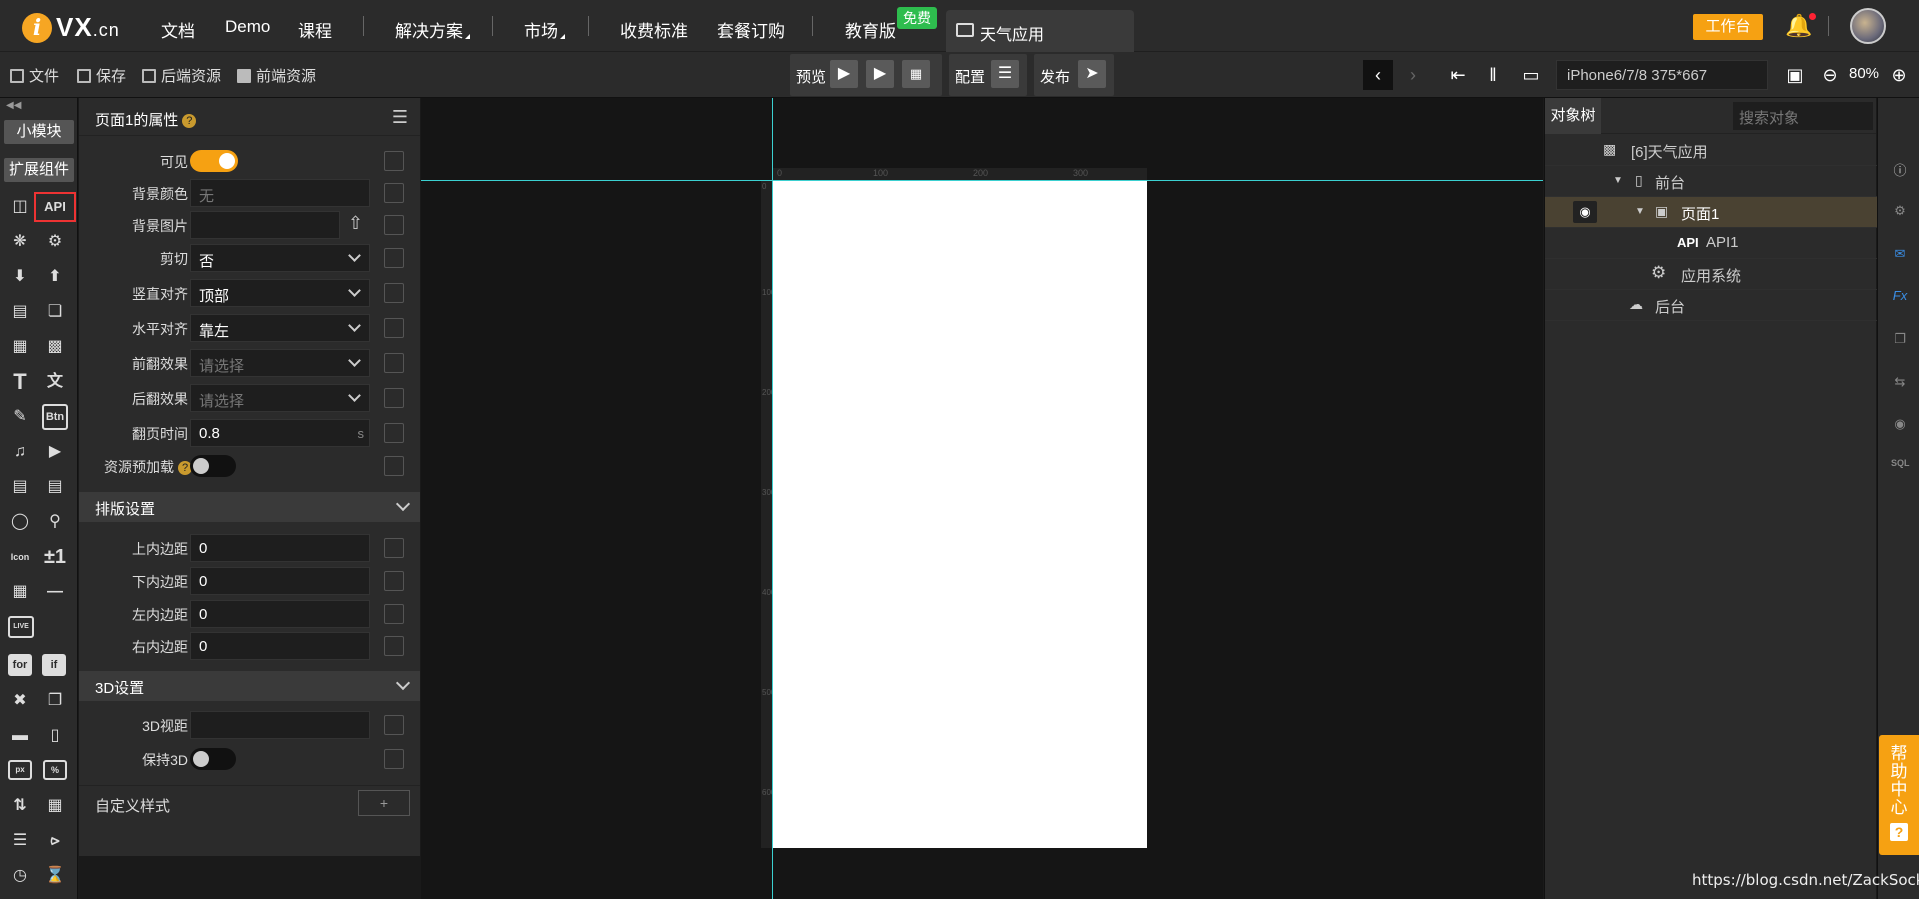  Describe the element at coordinates (1900, 340) in the screenshot. I see `copy-icon: ❐` at that location.